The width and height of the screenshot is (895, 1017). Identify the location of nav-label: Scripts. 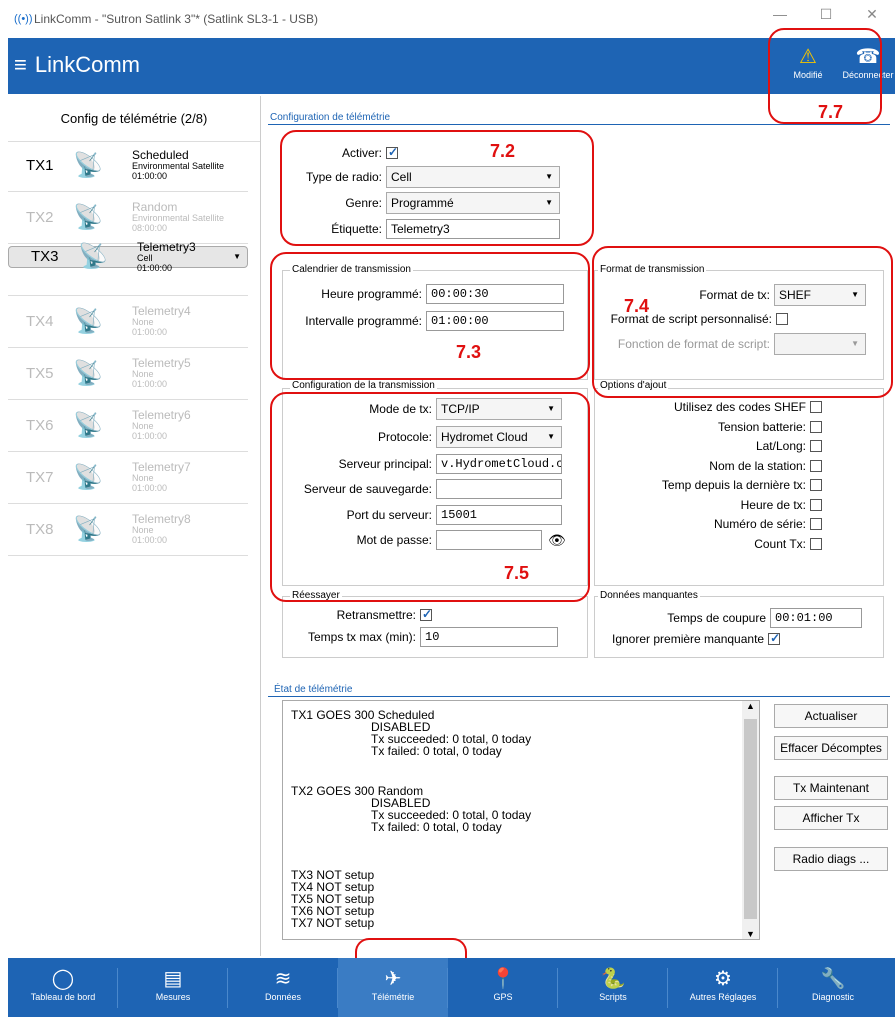
(613, 997).